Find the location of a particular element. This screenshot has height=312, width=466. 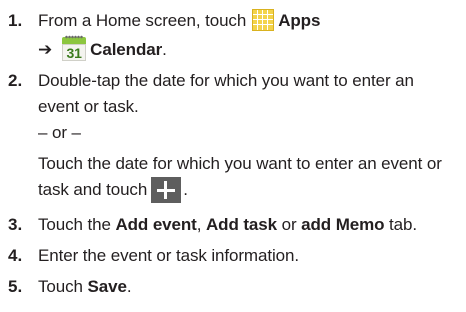

add-event-label: Add event is located at coordinates (156, 224).